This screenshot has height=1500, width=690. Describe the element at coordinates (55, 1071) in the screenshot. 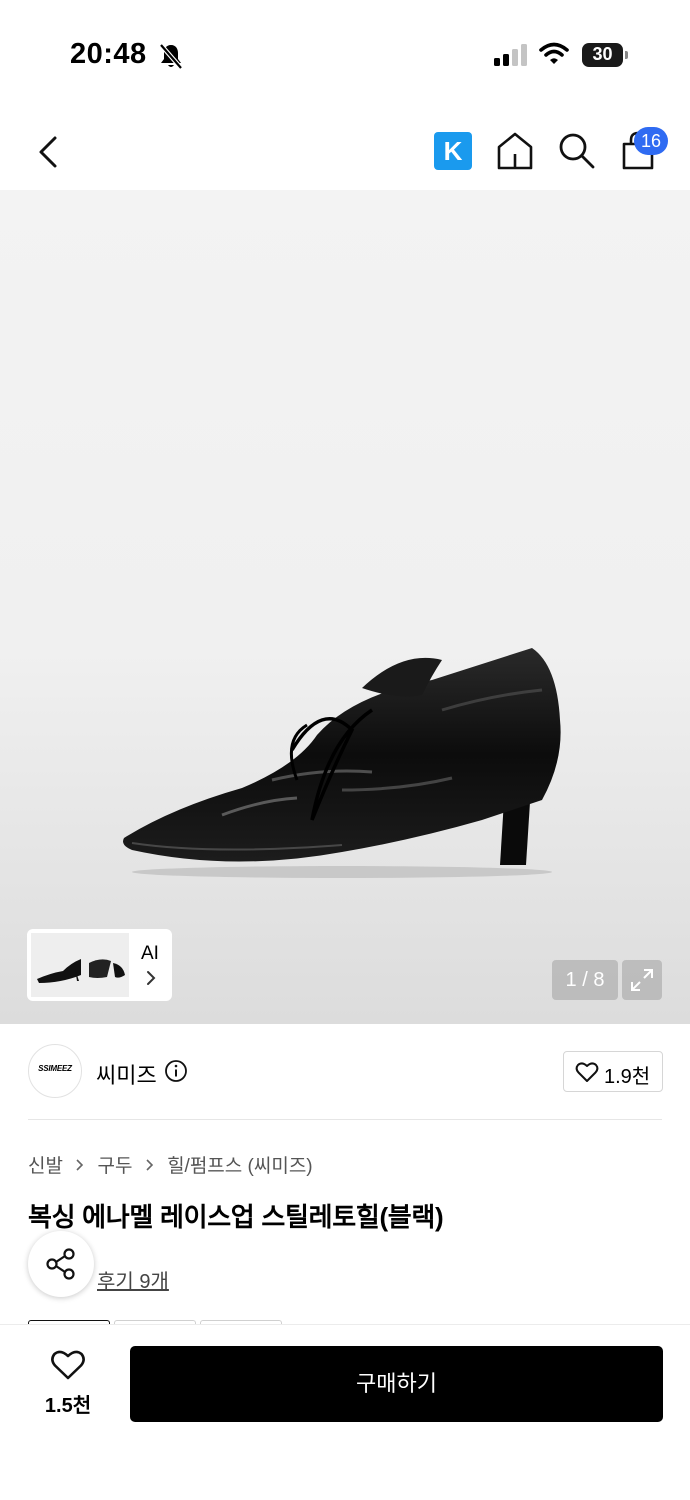

I see `brand-logo: SSIMEEZ` at that location.